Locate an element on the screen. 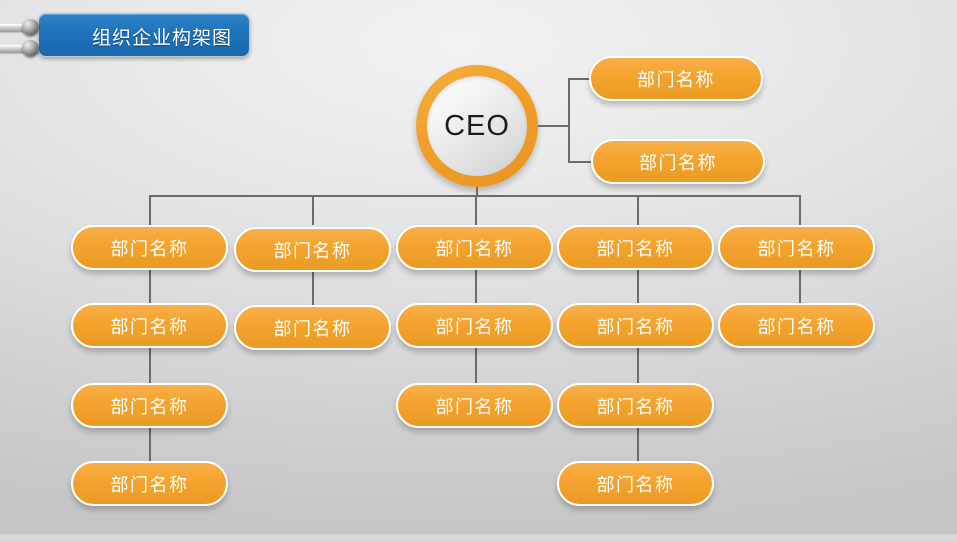  dept-node-c3-r1: 部门名称 is located at coordinates (474, 247).